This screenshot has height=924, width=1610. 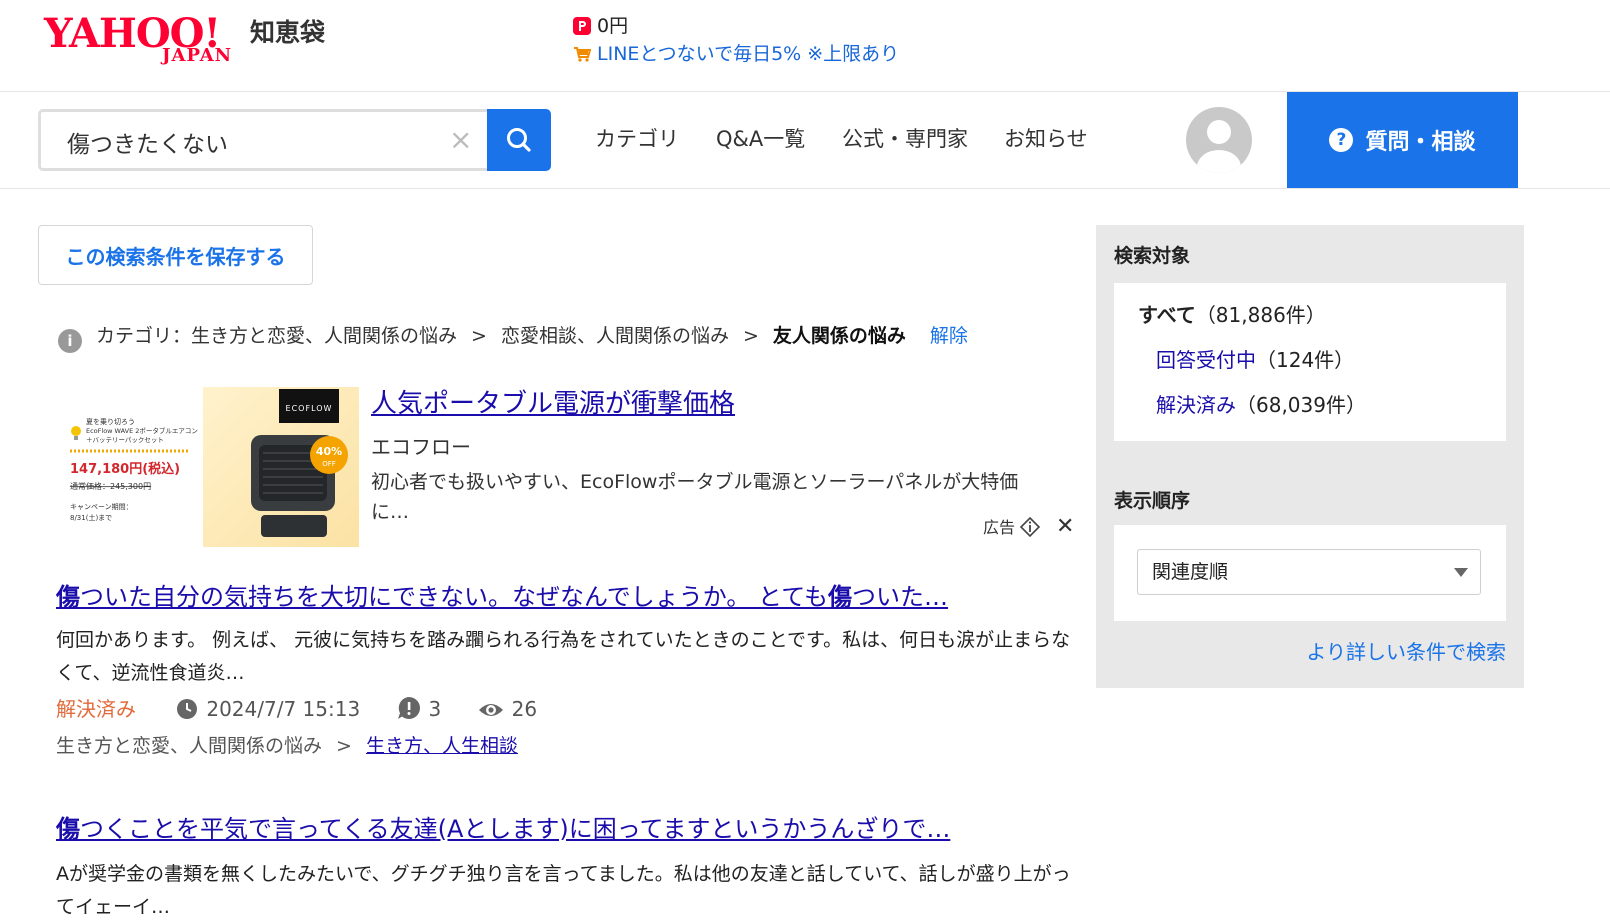 What do you see at coordinates (309, 408) in the screenshot?
I see `ecoflow-logo-text: ECOFLOW` at bounding box center [309, 408].